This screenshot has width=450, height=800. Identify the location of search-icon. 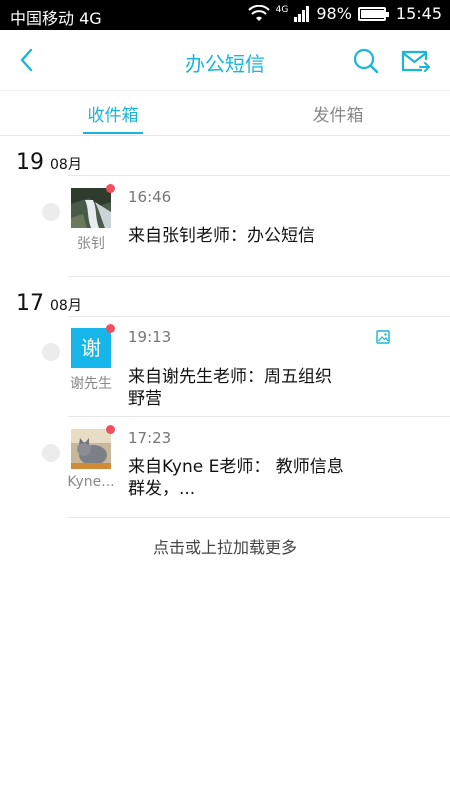
(366, 61).